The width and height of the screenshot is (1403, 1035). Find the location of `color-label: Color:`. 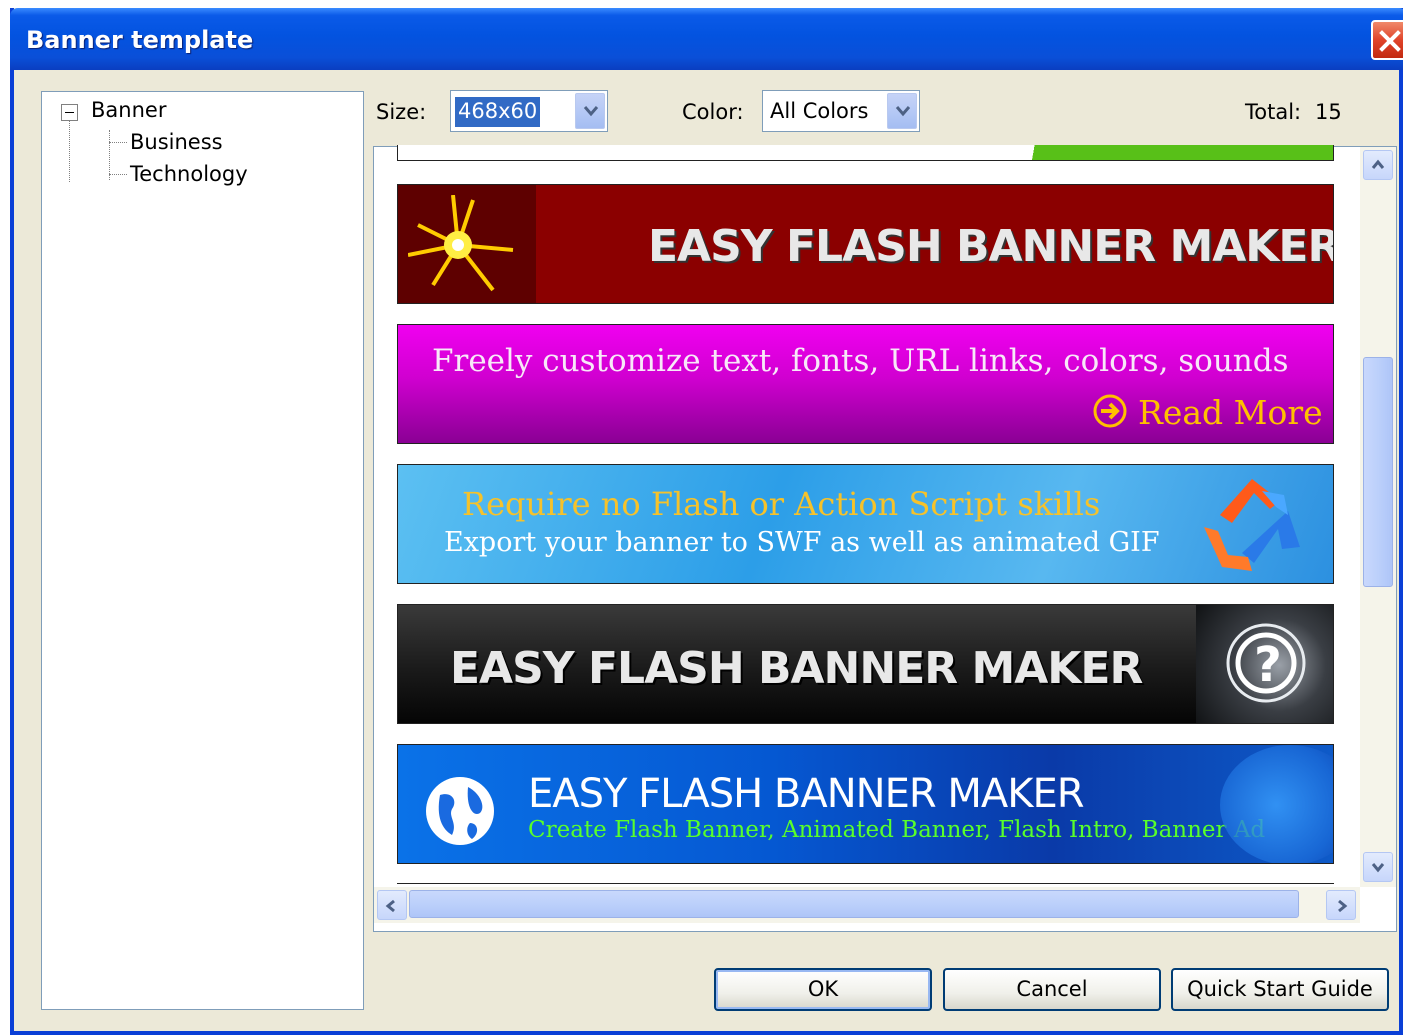

color-label: Color: is located at coordinates (713, 112).